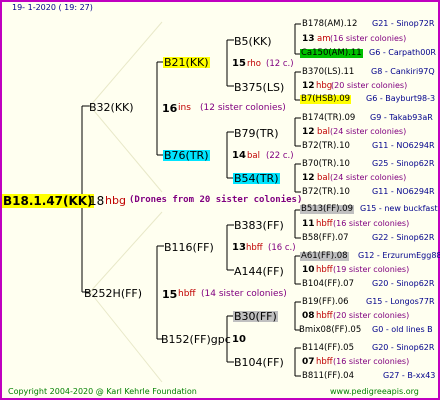 This screenshot has height=400, width=440. What do you see at coordinates (403, 163) in the screenshot?
I see `gen4-info: G25 - Sinop62R` at bounding box center [403, 163].